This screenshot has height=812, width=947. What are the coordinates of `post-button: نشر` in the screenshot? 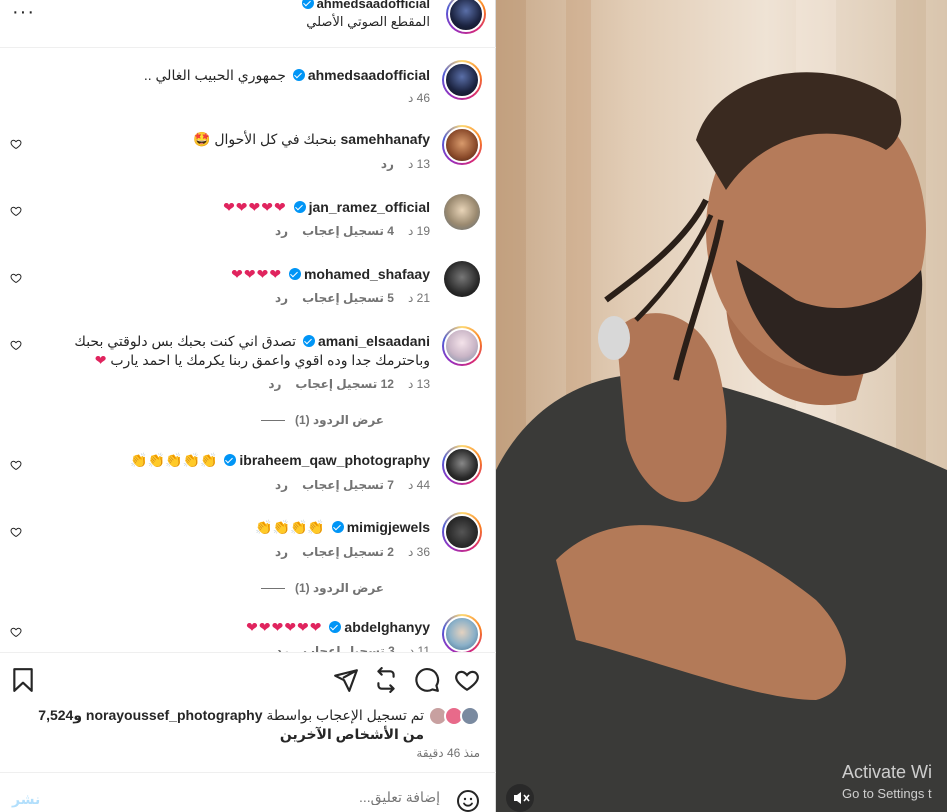 It's located at (26, 799).